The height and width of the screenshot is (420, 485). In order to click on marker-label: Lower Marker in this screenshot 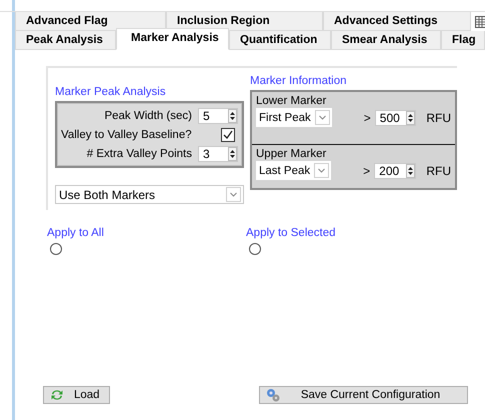, I will do `click(292, 101)`.